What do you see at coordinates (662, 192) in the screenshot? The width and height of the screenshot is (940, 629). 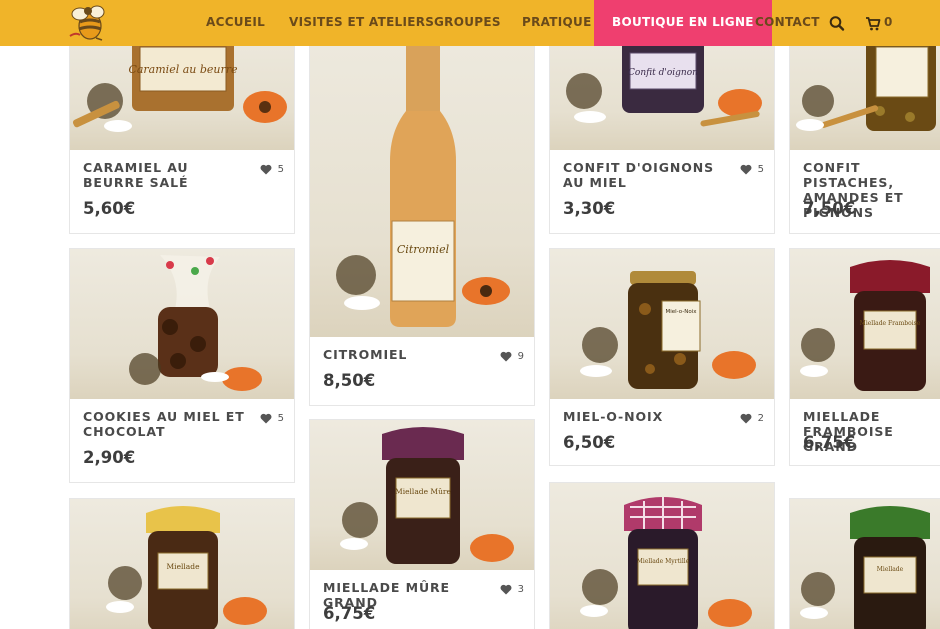 I see `product-info: CONFIT D'OIGNONS AU MIEL 5 3,30€` at bounding box center [662, 192].